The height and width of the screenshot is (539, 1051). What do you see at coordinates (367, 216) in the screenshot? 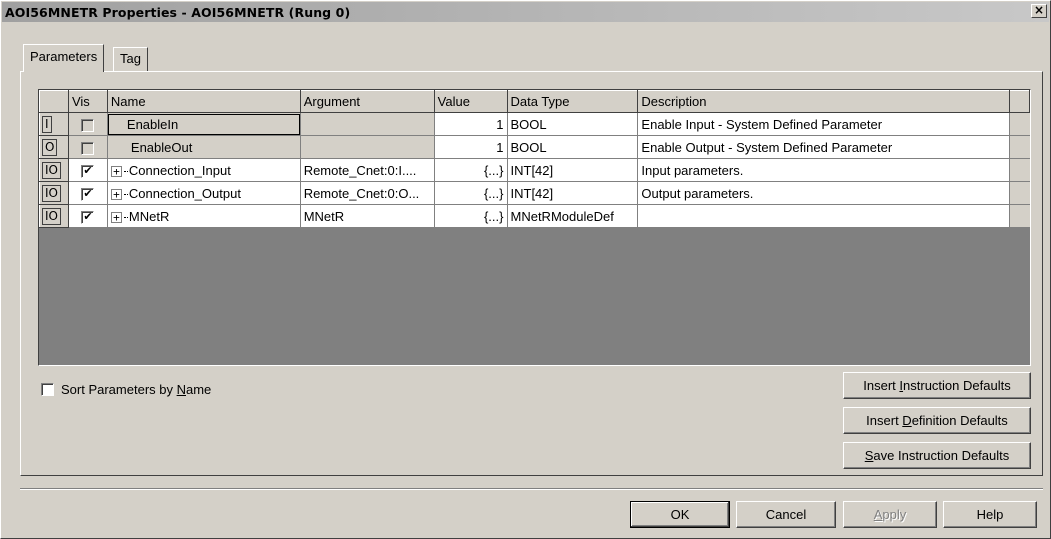
I see `argument-cell: MNetR` at bounding box center [367, 216].